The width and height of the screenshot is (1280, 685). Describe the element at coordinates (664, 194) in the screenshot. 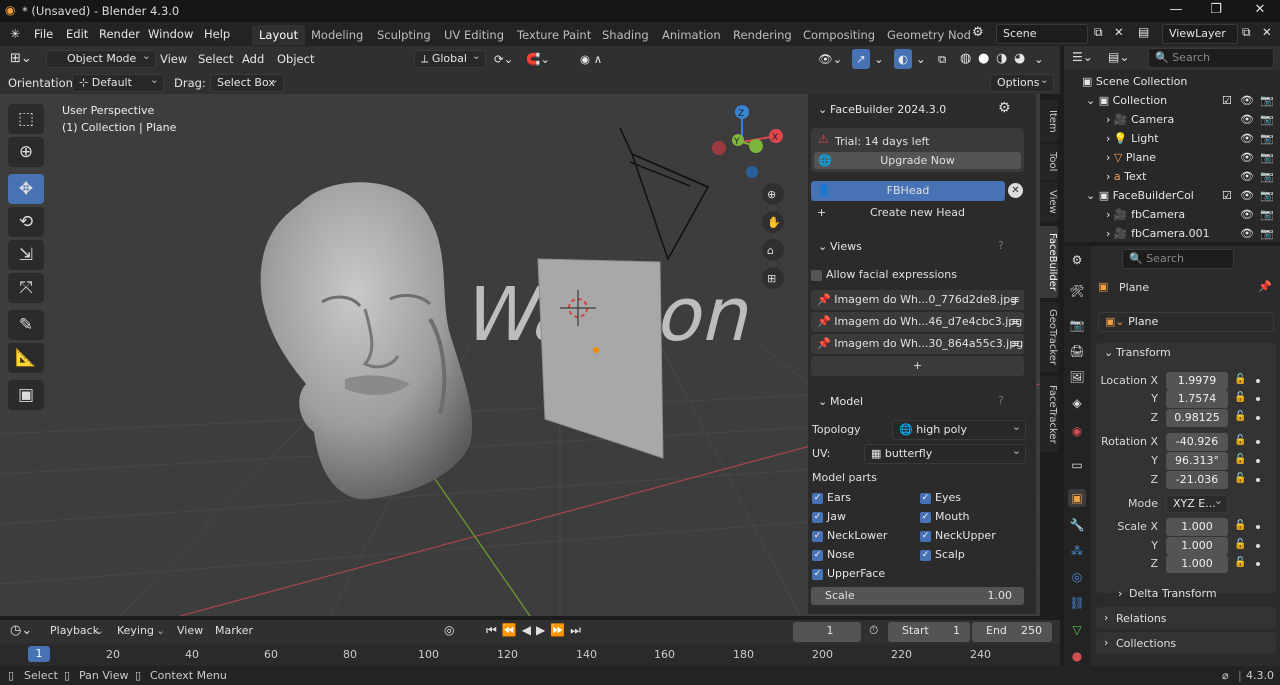

I see `camera-object` at that location.